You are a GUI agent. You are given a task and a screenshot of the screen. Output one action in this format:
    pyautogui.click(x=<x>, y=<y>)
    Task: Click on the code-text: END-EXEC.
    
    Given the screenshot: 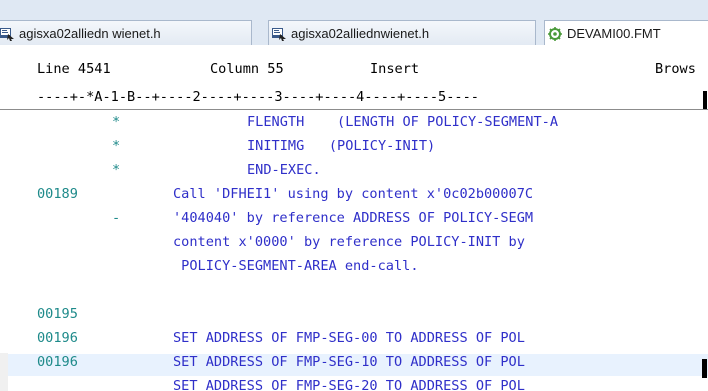 What is the action you would take?
    pyautogui.click(x=284, y=170)
    